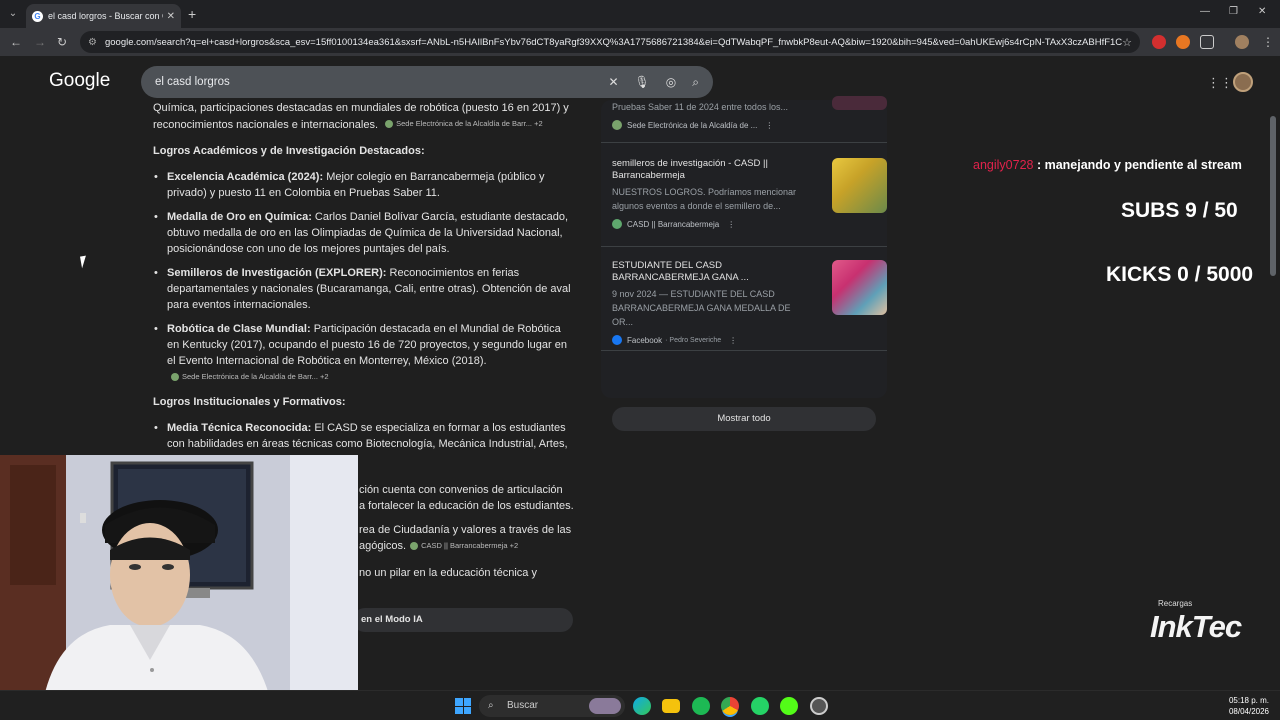  Describe the element at coordinates (239, 217) in the screenshot. I see `item-bold: Medalla de Oro en Química:` at that location.